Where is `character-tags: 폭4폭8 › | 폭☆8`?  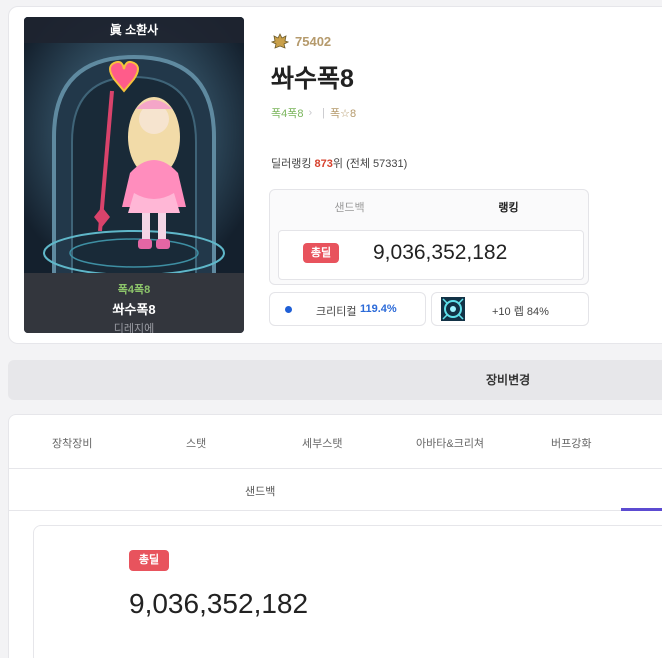
character-tags: 폭4폭8 › | 폭☆8 is located at coordinates (313, 113).